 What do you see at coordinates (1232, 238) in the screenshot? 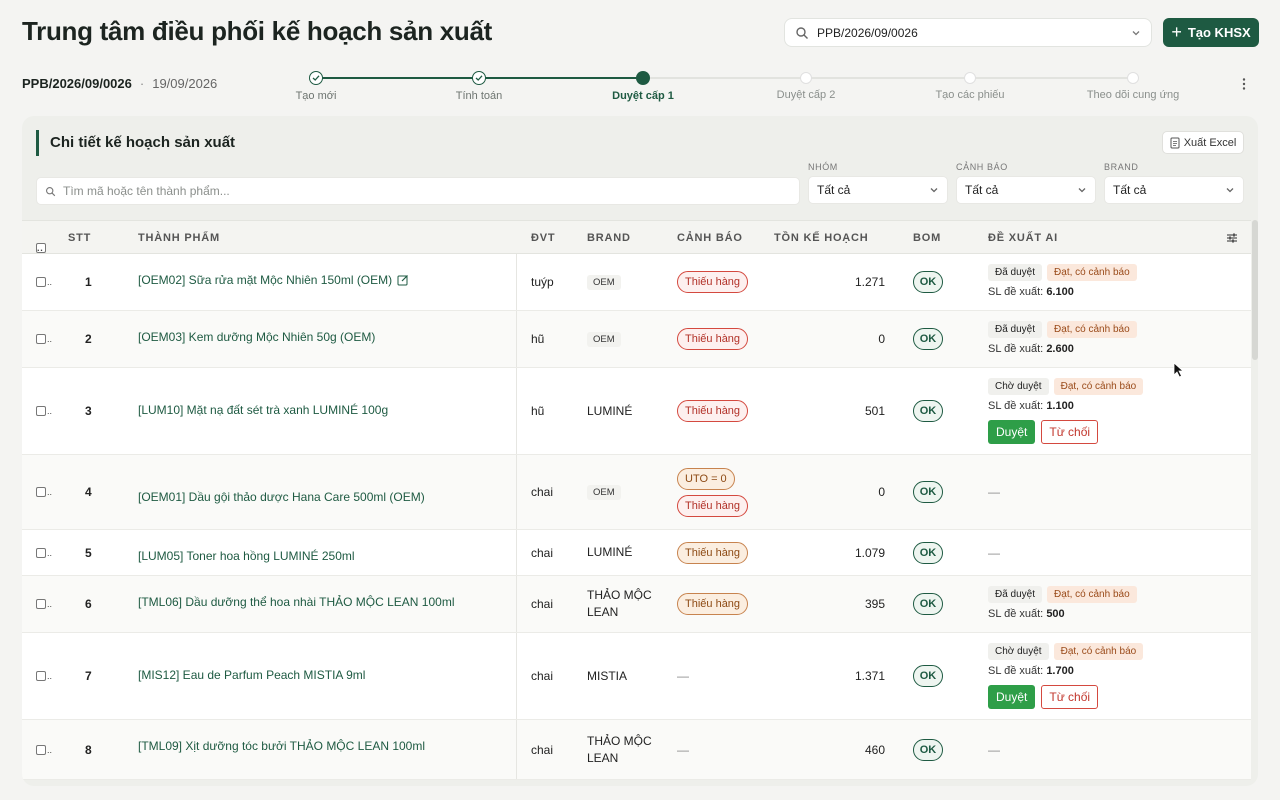
I see `column-settings-icon` at bounding box center [1232, 238].